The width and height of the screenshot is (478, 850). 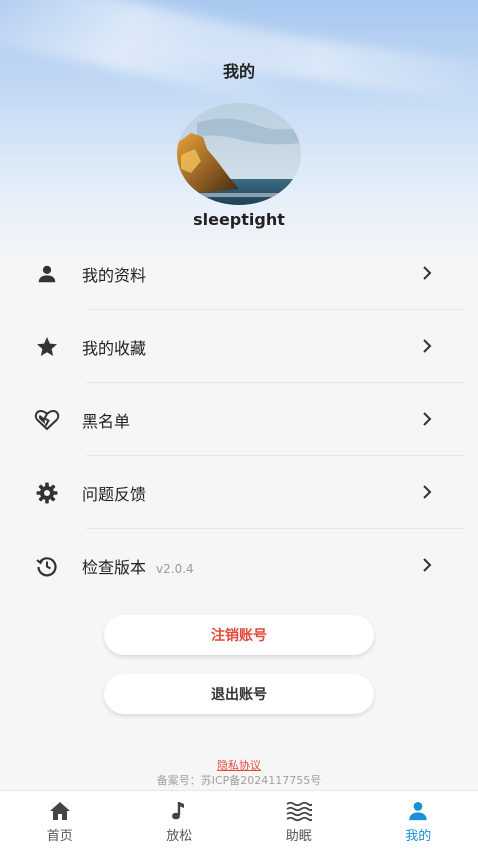 What do you see at coordinates (239, 492) in the screenshot?
I see `menu-item-feedback: 问题反馈` at bounding box center [239, 492].